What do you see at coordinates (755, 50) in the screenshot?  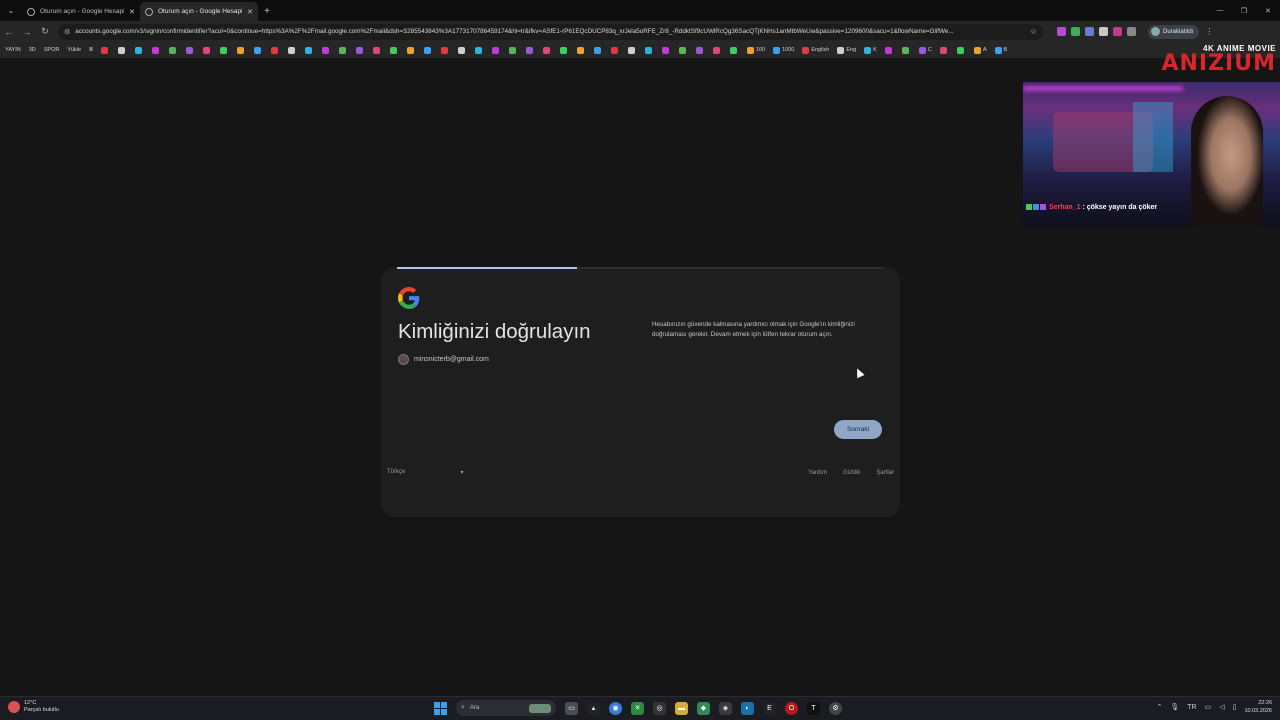 I see `bookmark-item: 100` at bounding box center [755, 50].